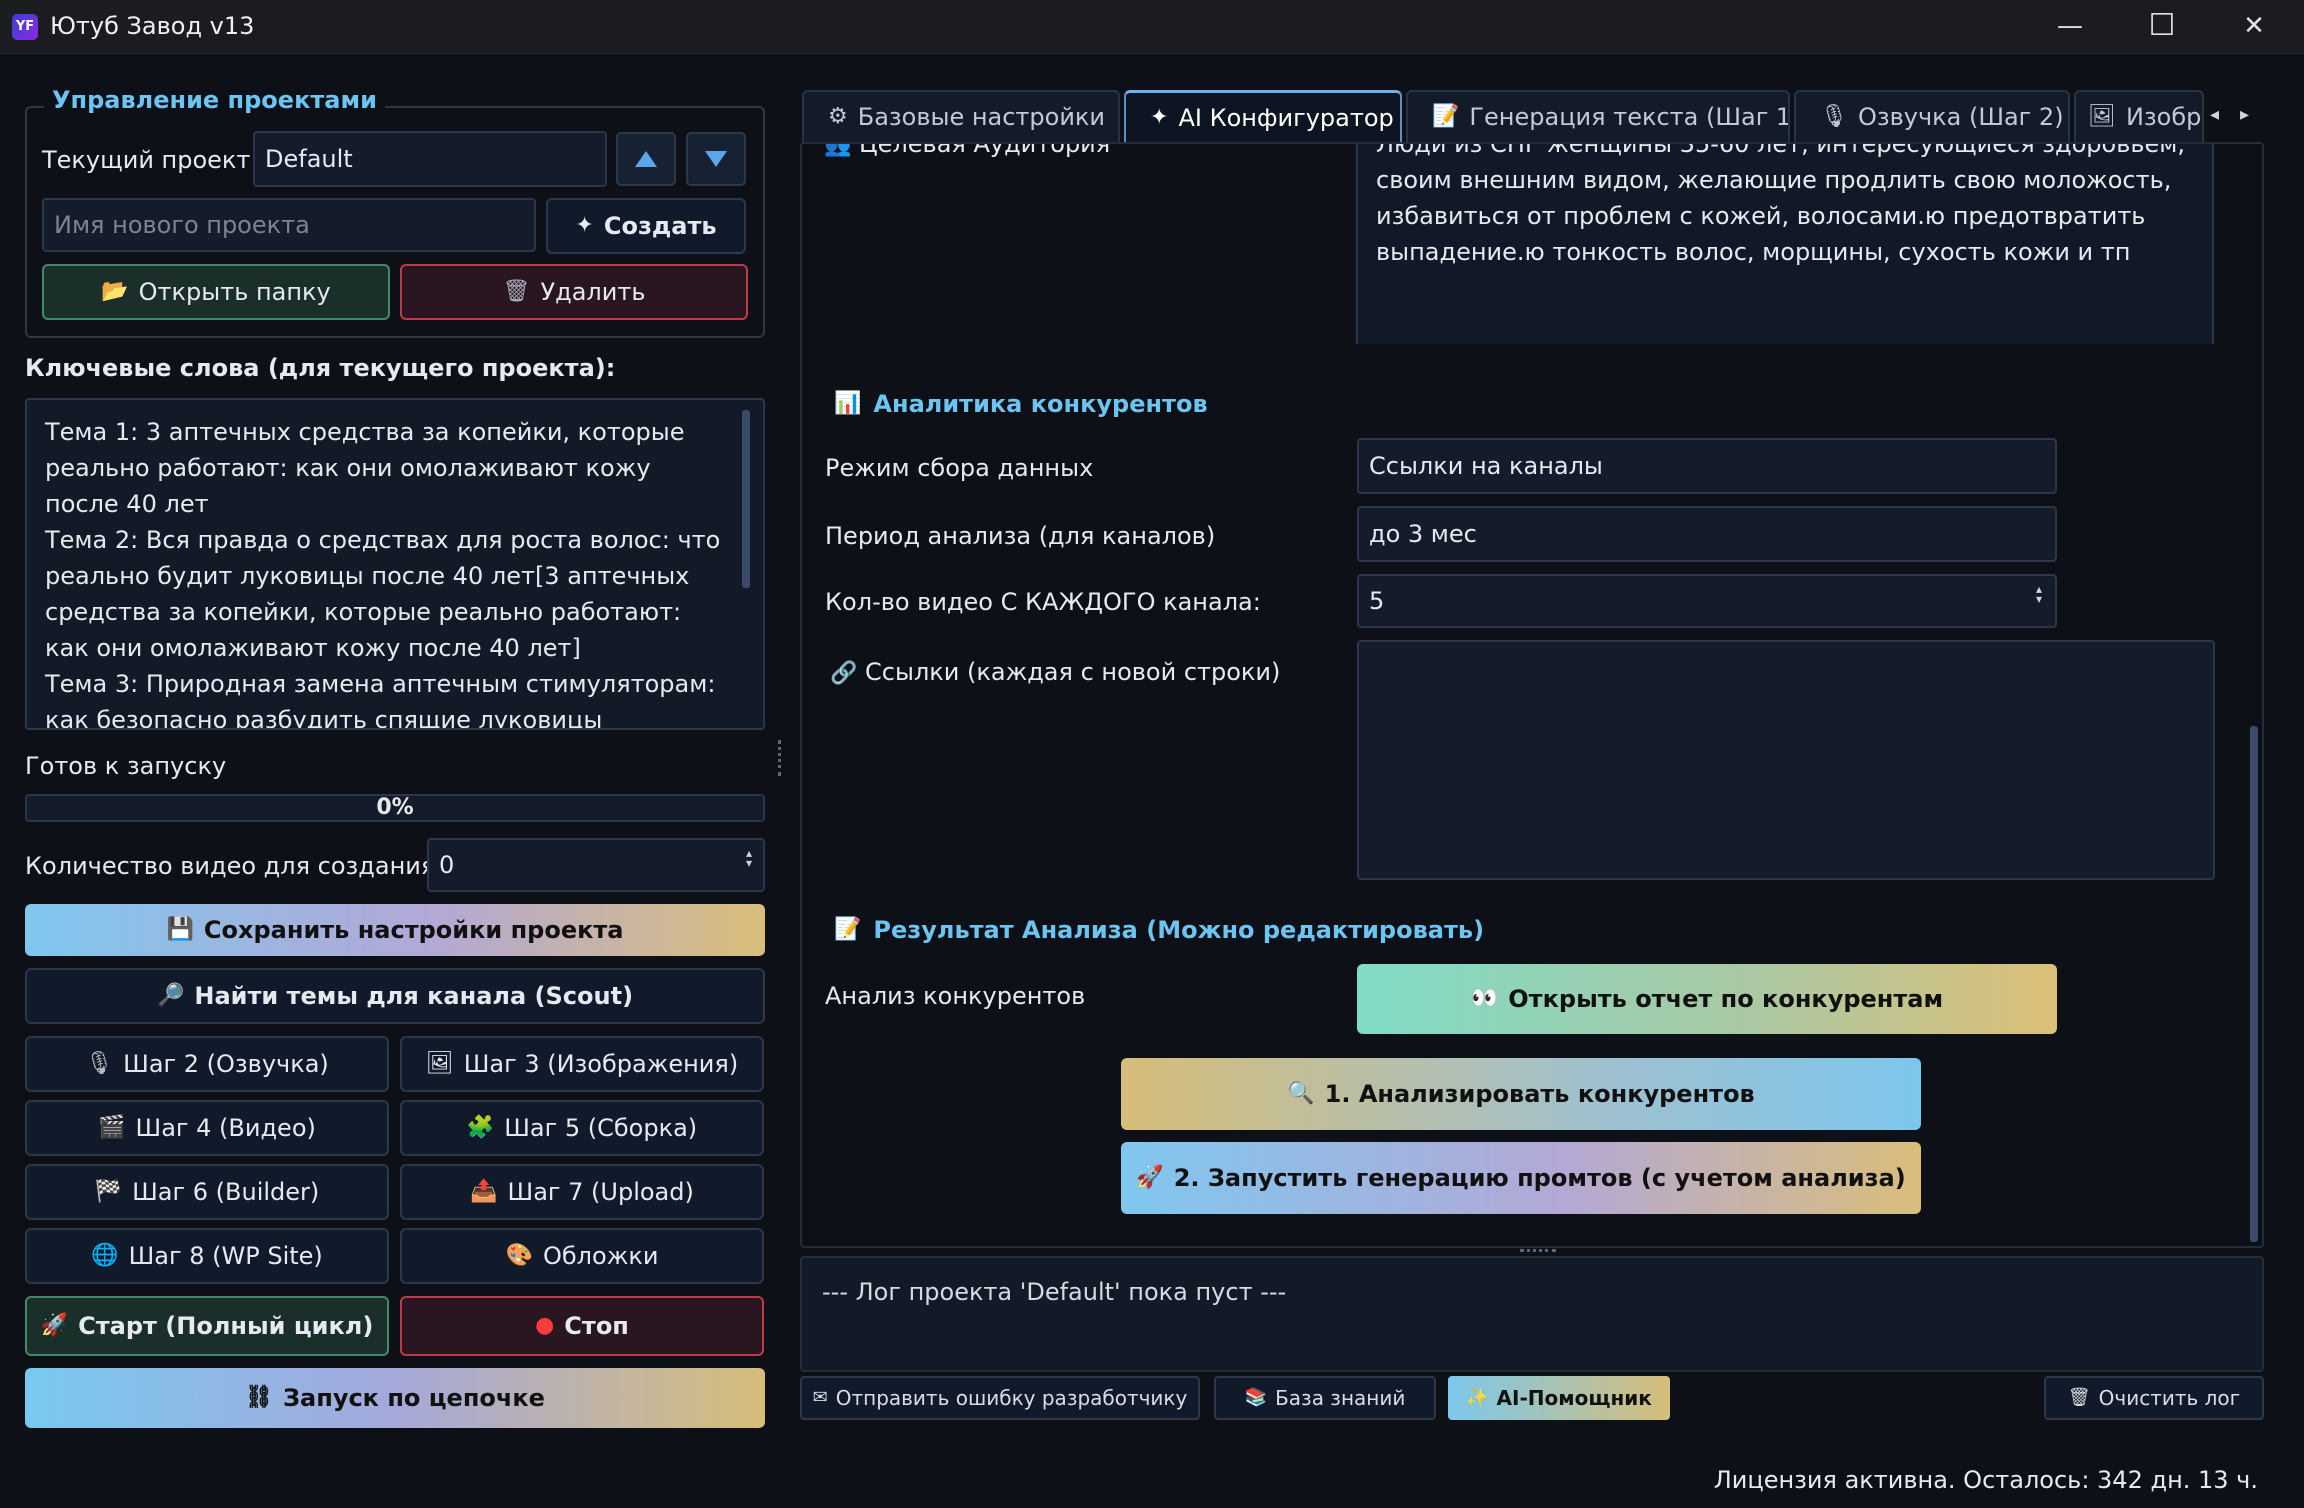 Image resolution: width=2304 pixels, height=1508 pixels. Describe the element at coordinates (1960, 117) in the screenshot. I see `tab-label: Озвучка (Шаг 2)` at that location.